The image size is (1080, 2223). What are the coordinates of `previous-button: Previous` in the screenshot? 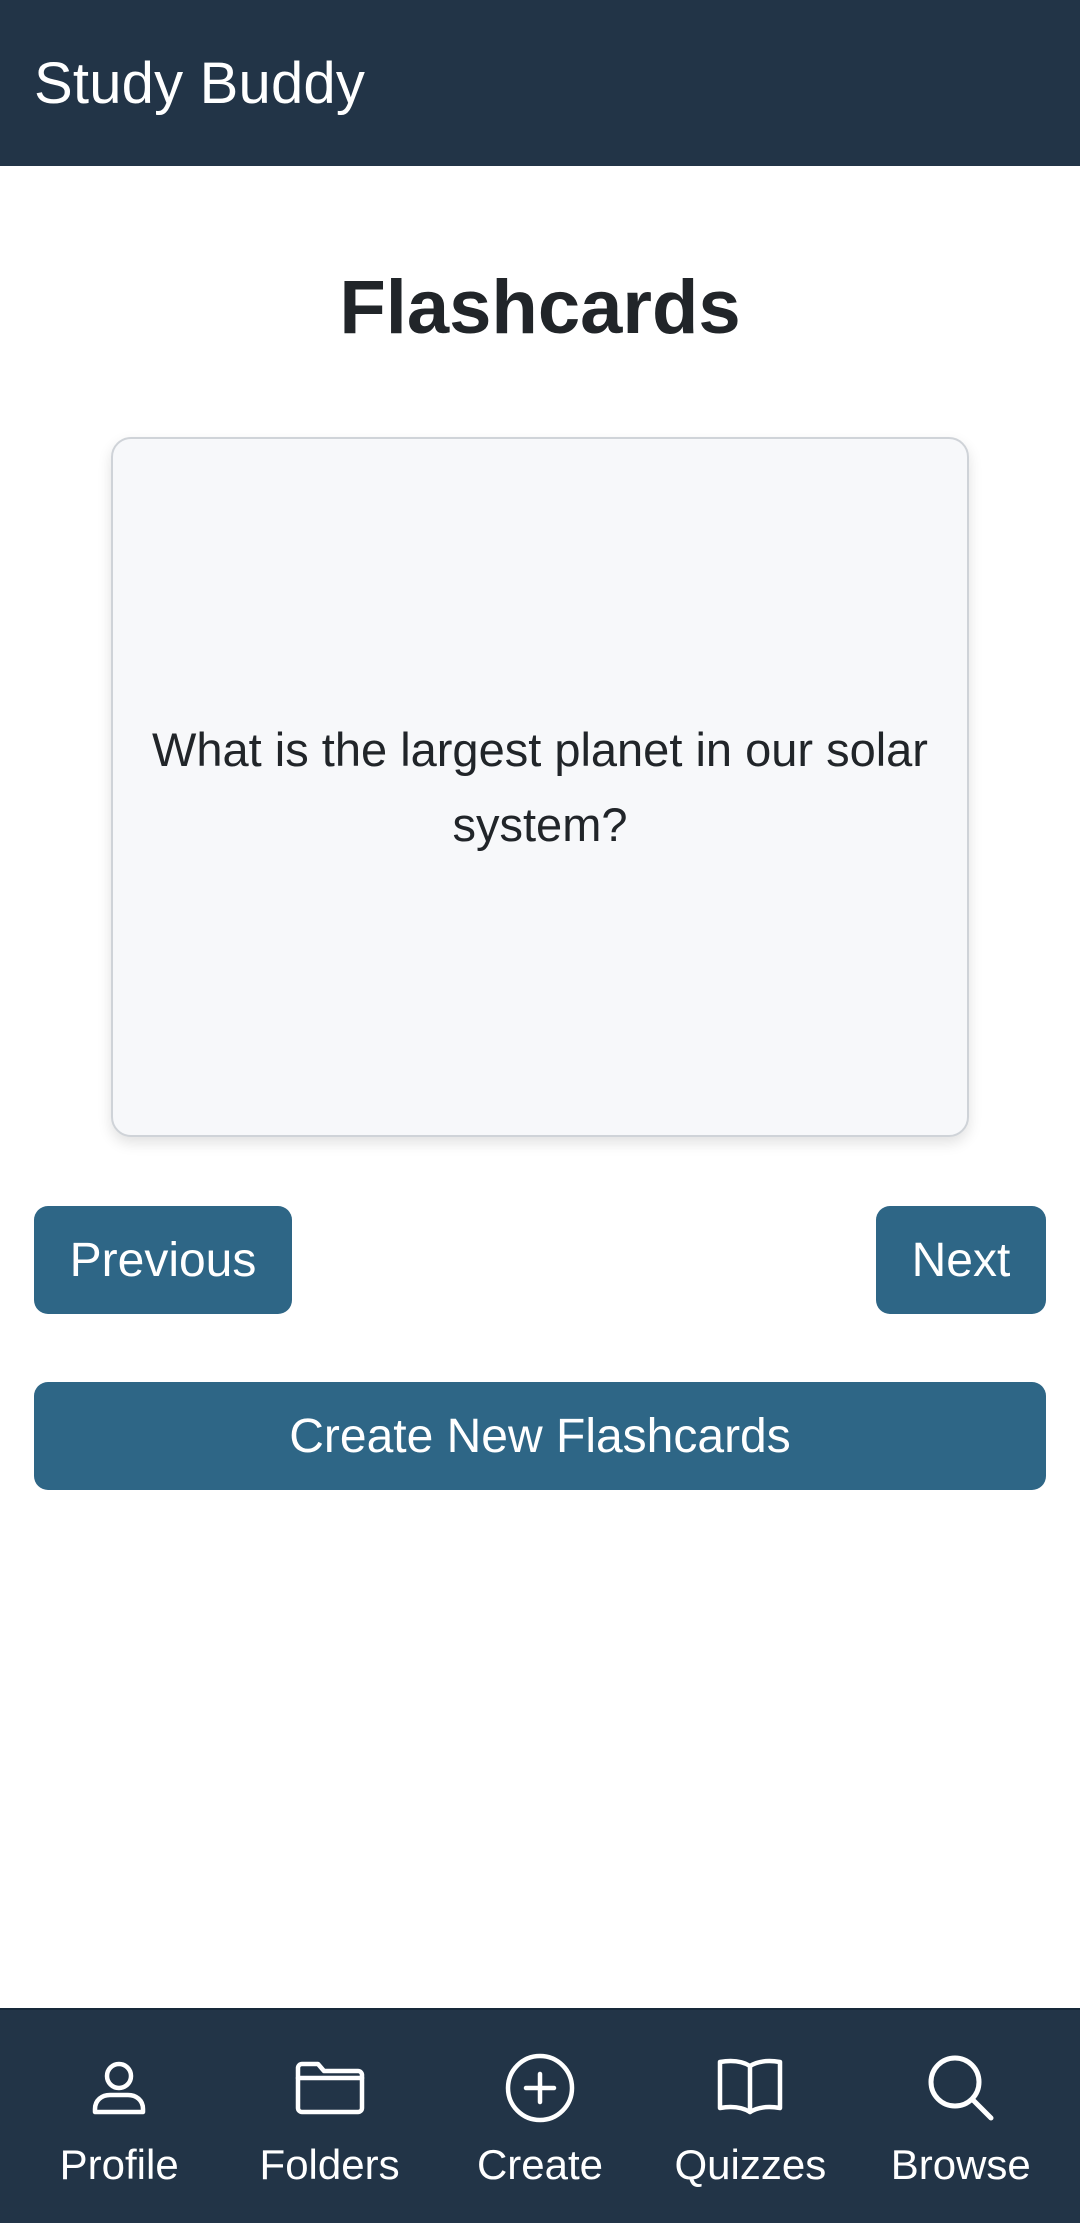 It's located at (163, 1260).